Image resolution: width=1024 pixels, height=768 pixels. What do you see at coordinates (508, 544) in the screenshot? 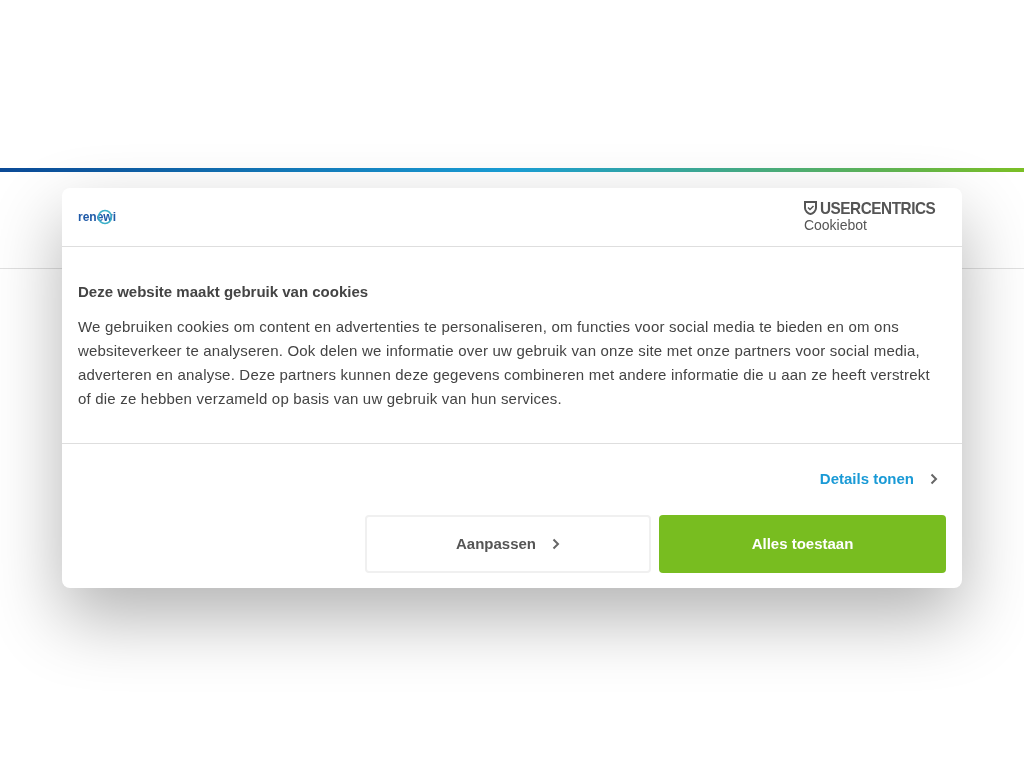
I see `customize-button: Aanpassen` at bounding box center [508, 544].